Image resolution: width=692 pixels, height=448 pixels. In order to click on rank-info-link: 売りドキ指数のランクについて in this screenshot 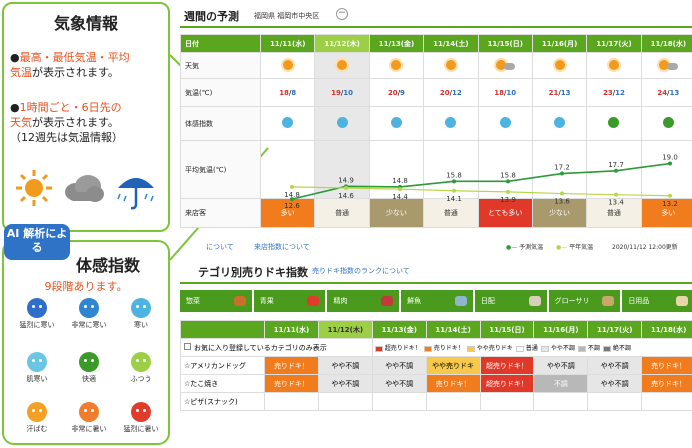, I will do `click(361, 271)`.